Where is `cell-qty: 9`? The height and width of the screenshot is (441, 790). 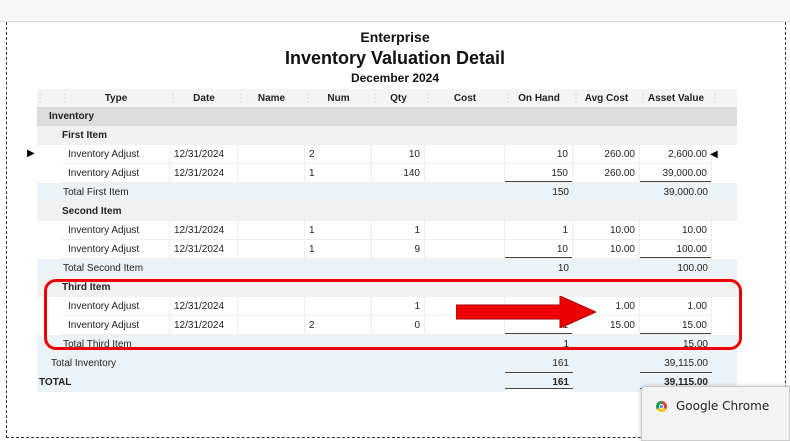
cell-qty: 9 is located at coordinates (398, 249).